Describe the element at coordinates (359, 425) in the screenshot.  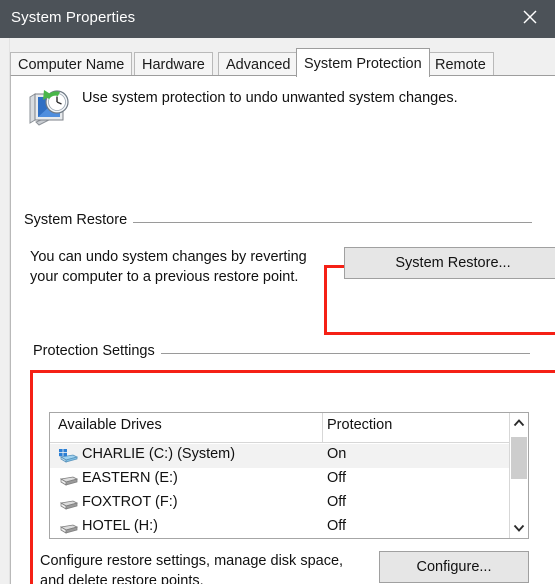
I see `column-header-protection: Protection` at that location.